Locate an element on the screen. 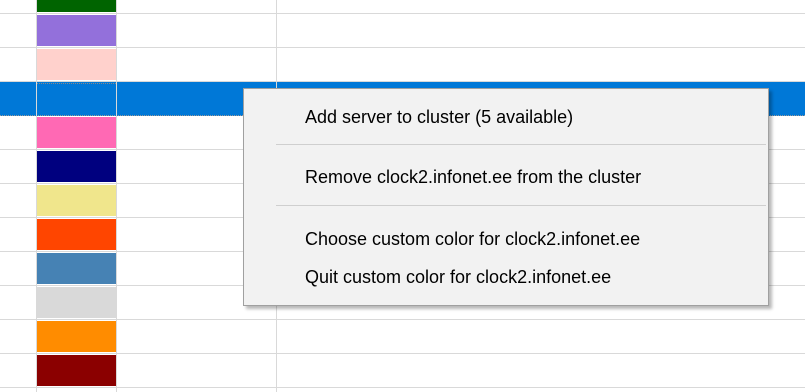  menu-item-quit-custom-color: Quit custom color for clock2.infonet.ee is located at coordinates (506, 277).